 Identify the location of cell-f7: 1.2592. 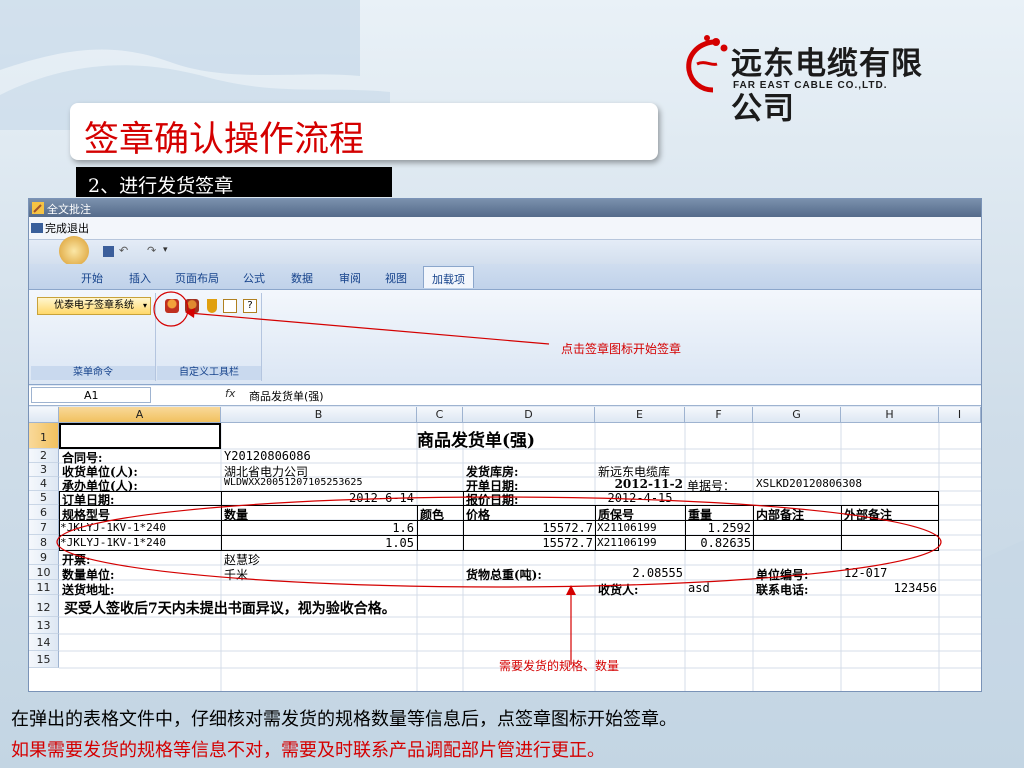
(729, 528).